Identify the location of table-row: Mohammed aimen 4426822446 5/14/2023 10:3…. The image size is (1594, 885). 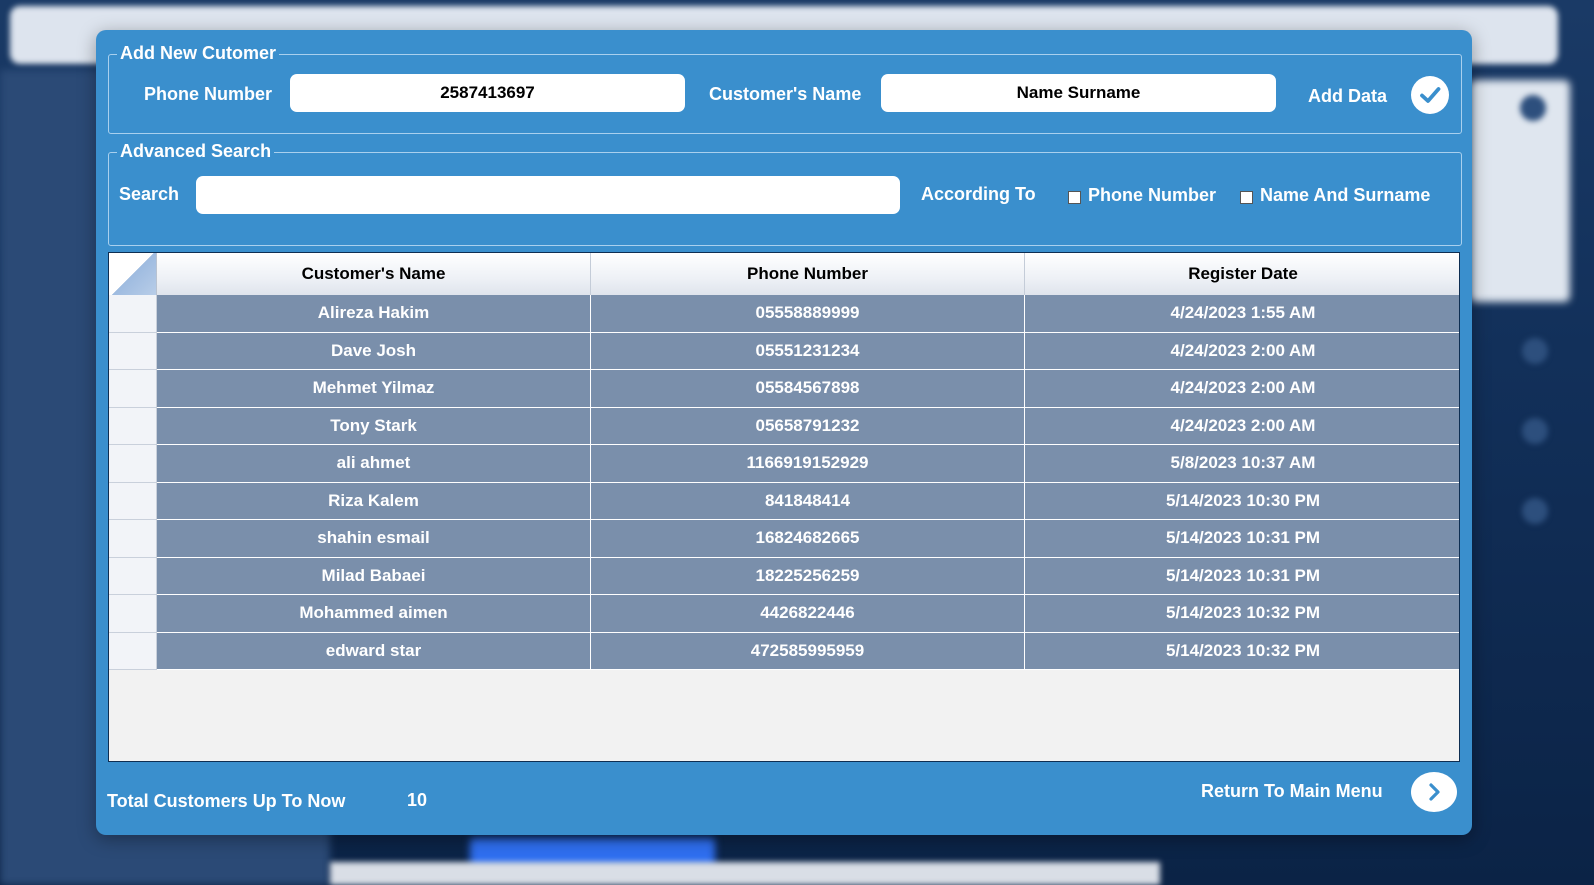
(784, 614).